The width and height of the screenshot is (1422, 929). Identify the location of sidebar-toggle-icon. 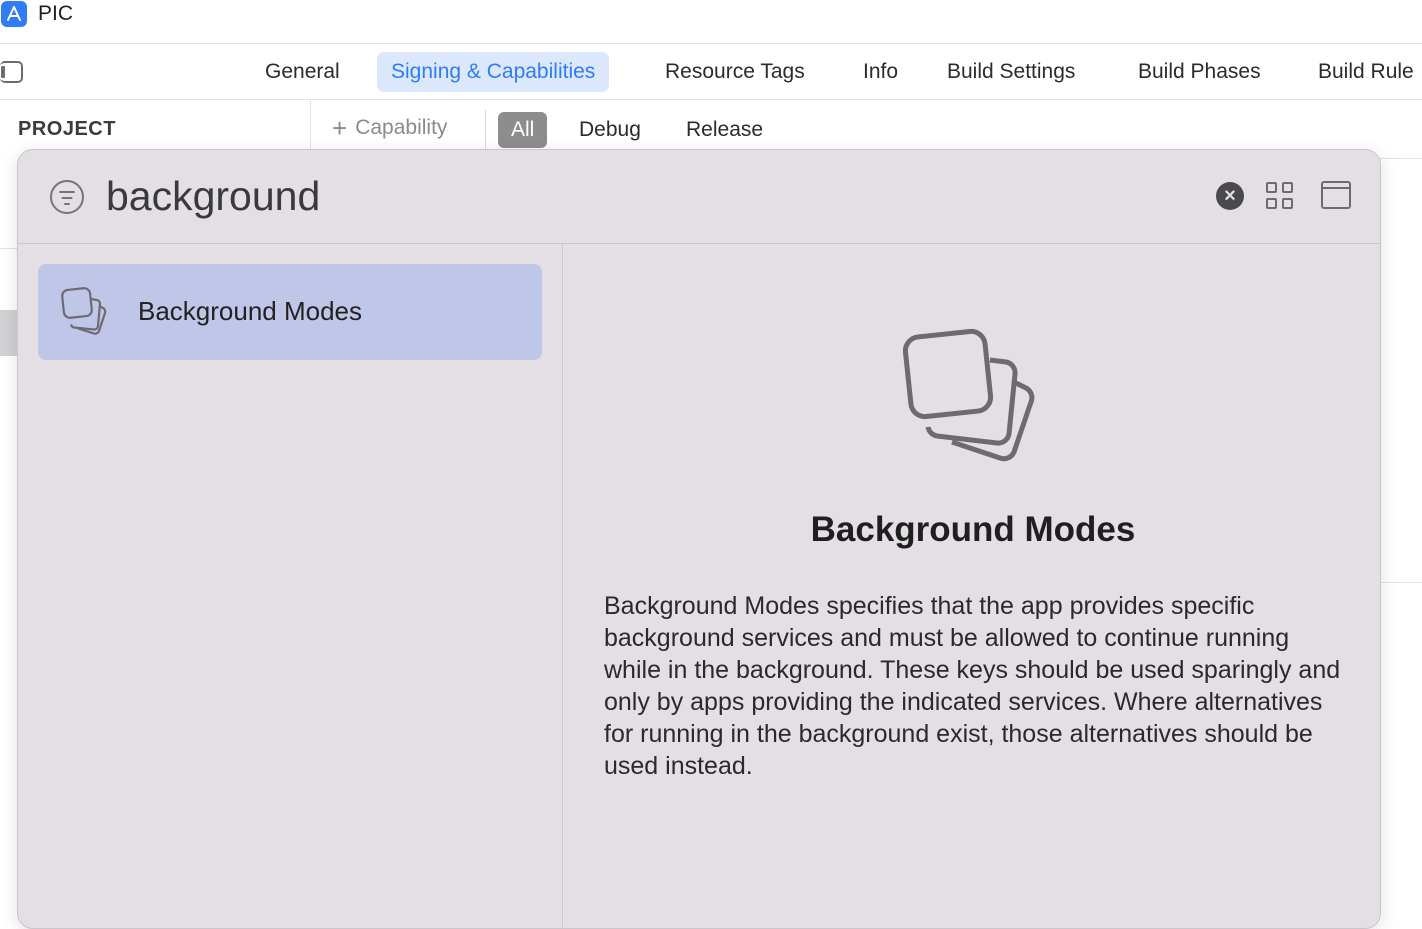
(11, 72).